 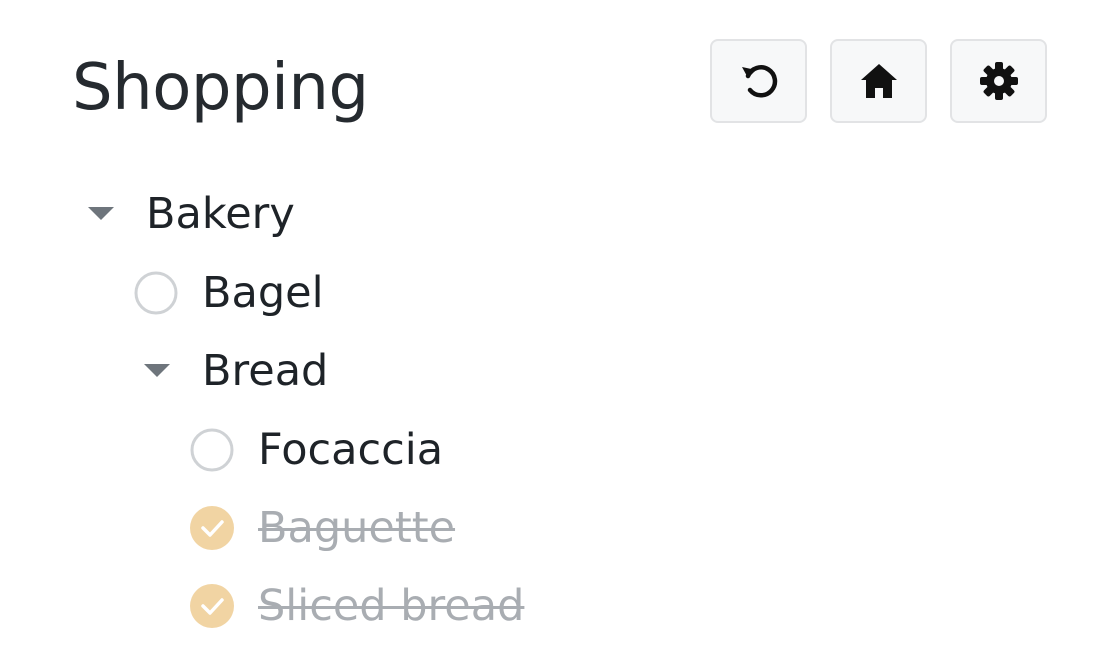 I want to click on gear-icon, so click(x=998, y=81).